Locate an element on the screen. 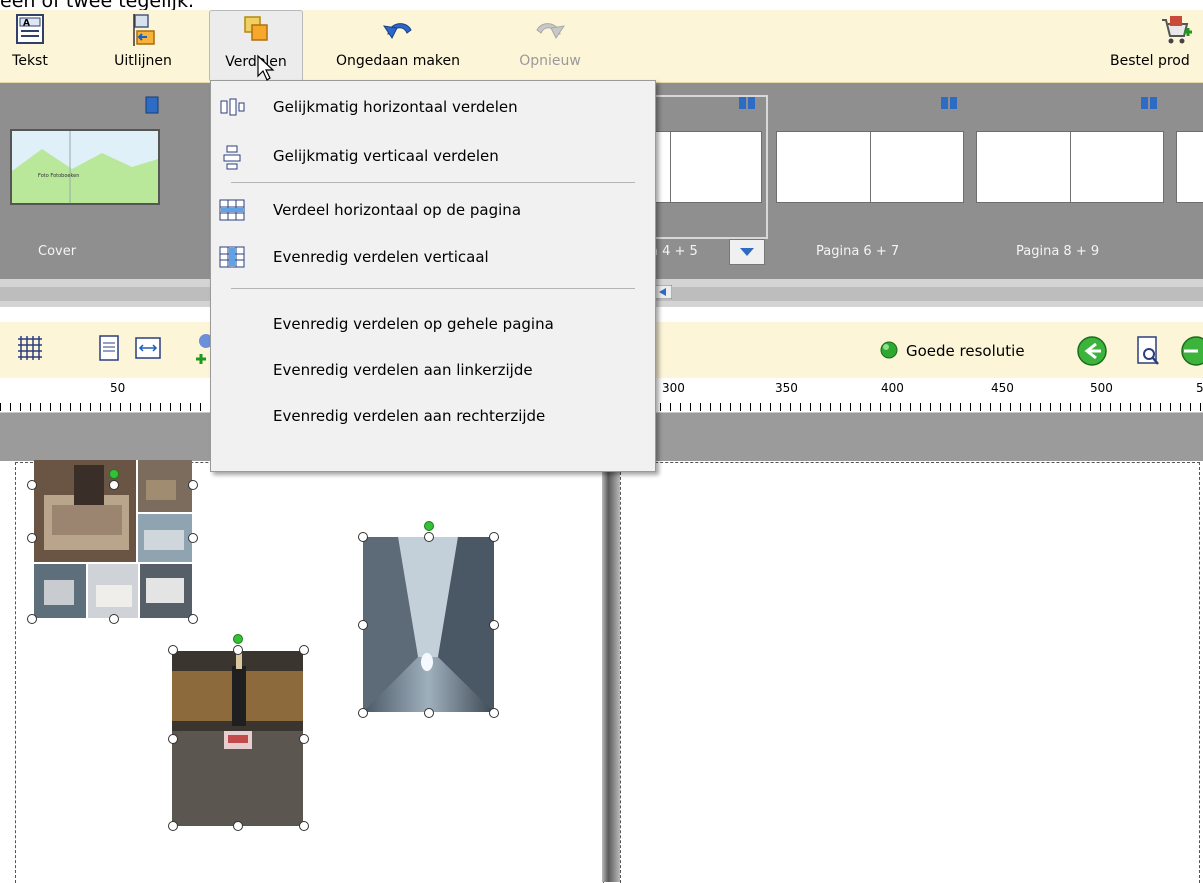  align-icon is located at coordinates (144, 30).